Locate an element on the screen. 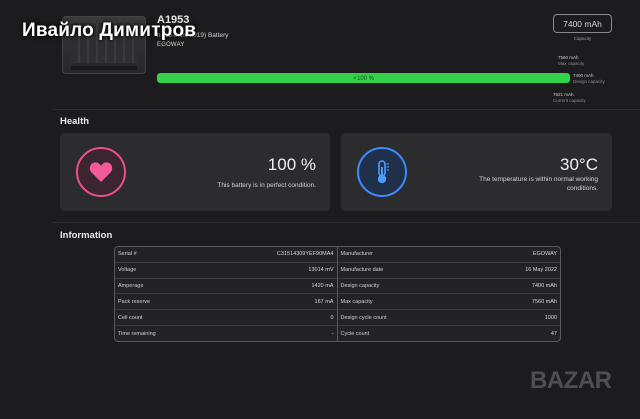 This screenshot has height=419, width=640. design-capacity-value: 7400 mAh is located at coordinates (583, 75).